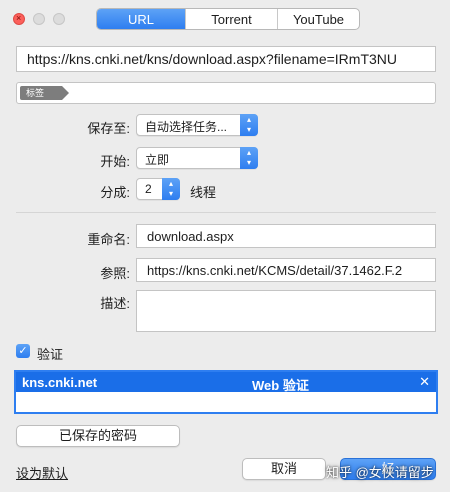  I want to click on tag-label: 标签, so click(44, 93).